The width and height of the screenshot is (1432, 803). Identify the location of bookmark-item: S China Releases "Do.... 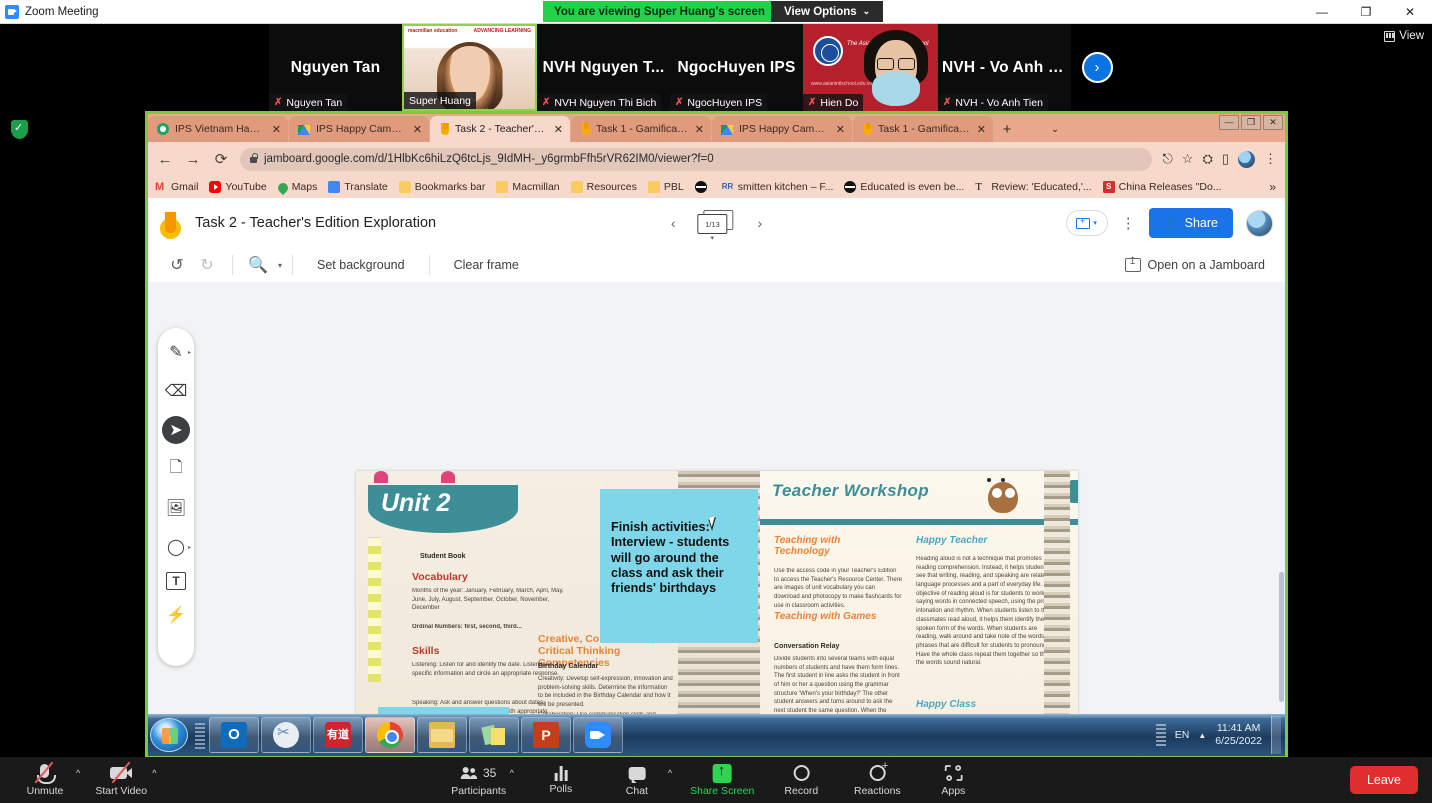
(1162, 187).